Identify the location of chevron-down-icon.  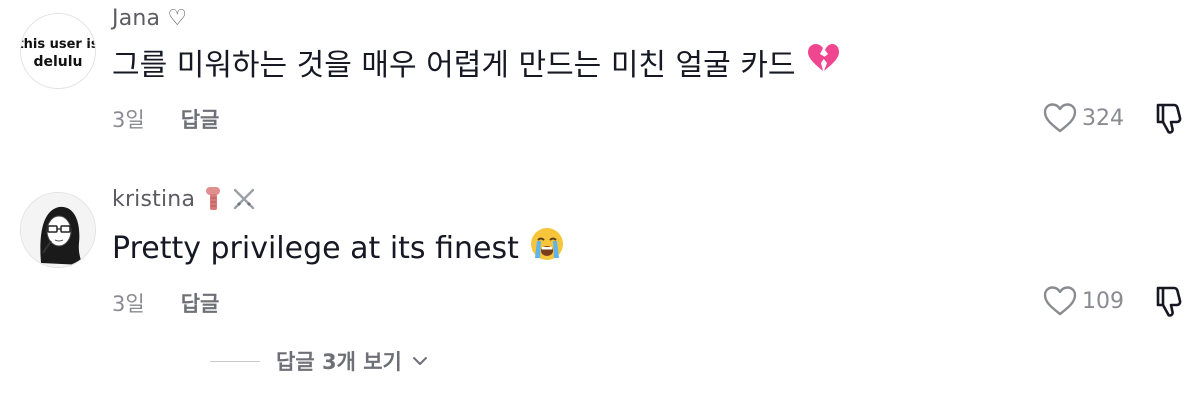
(420, 361).